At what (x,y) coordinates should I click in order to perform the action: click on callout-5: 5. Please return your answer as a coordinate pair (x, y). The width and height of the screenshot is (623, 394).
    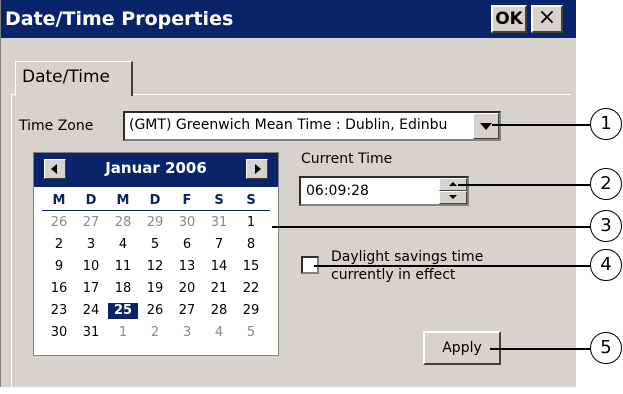
    Looking at the image, I should click on (606, 348).